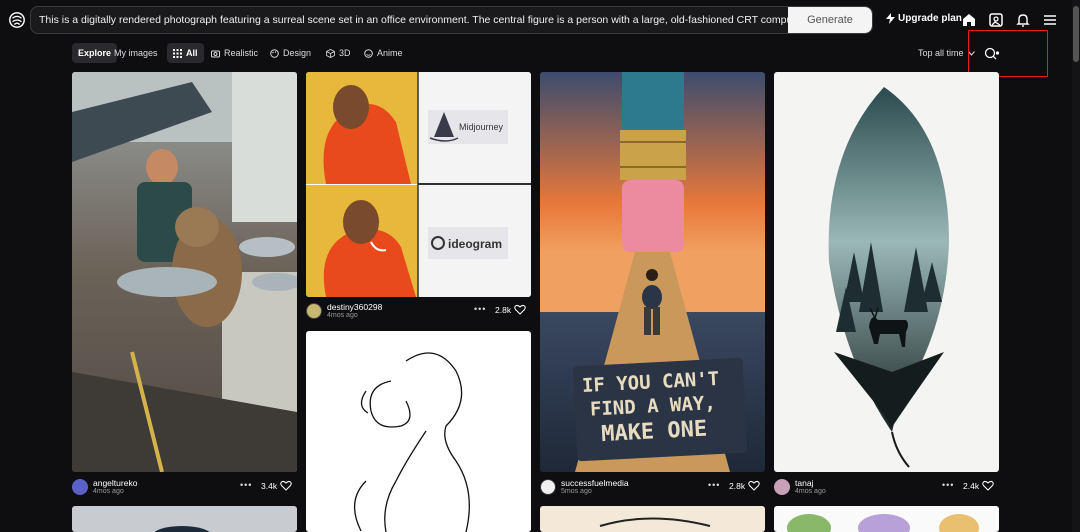 The image size is (1080, 532). Describe the element at coordinates (930, 18) in the screenshot. I see `upgrade-plan-label: Upgrade plan` at that location.